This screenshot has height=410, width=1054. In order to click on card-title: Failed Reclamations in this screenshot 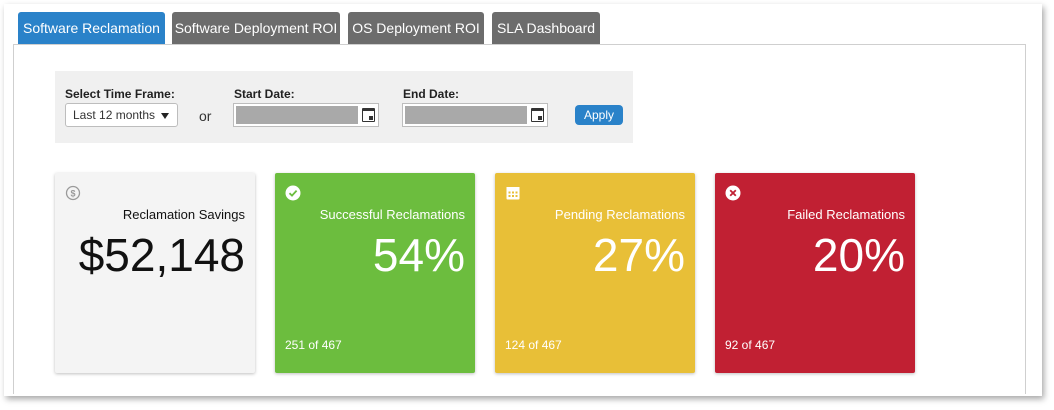, I will do `click(846, 214)`.